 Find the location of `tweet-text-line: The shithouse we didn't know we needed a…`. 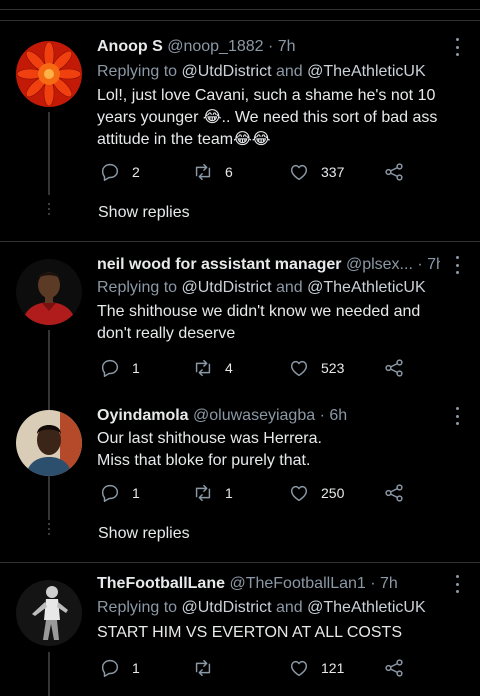

tweet-text-line: The shithouse we didn't know we needed a… is located at coordinates (259, 311).